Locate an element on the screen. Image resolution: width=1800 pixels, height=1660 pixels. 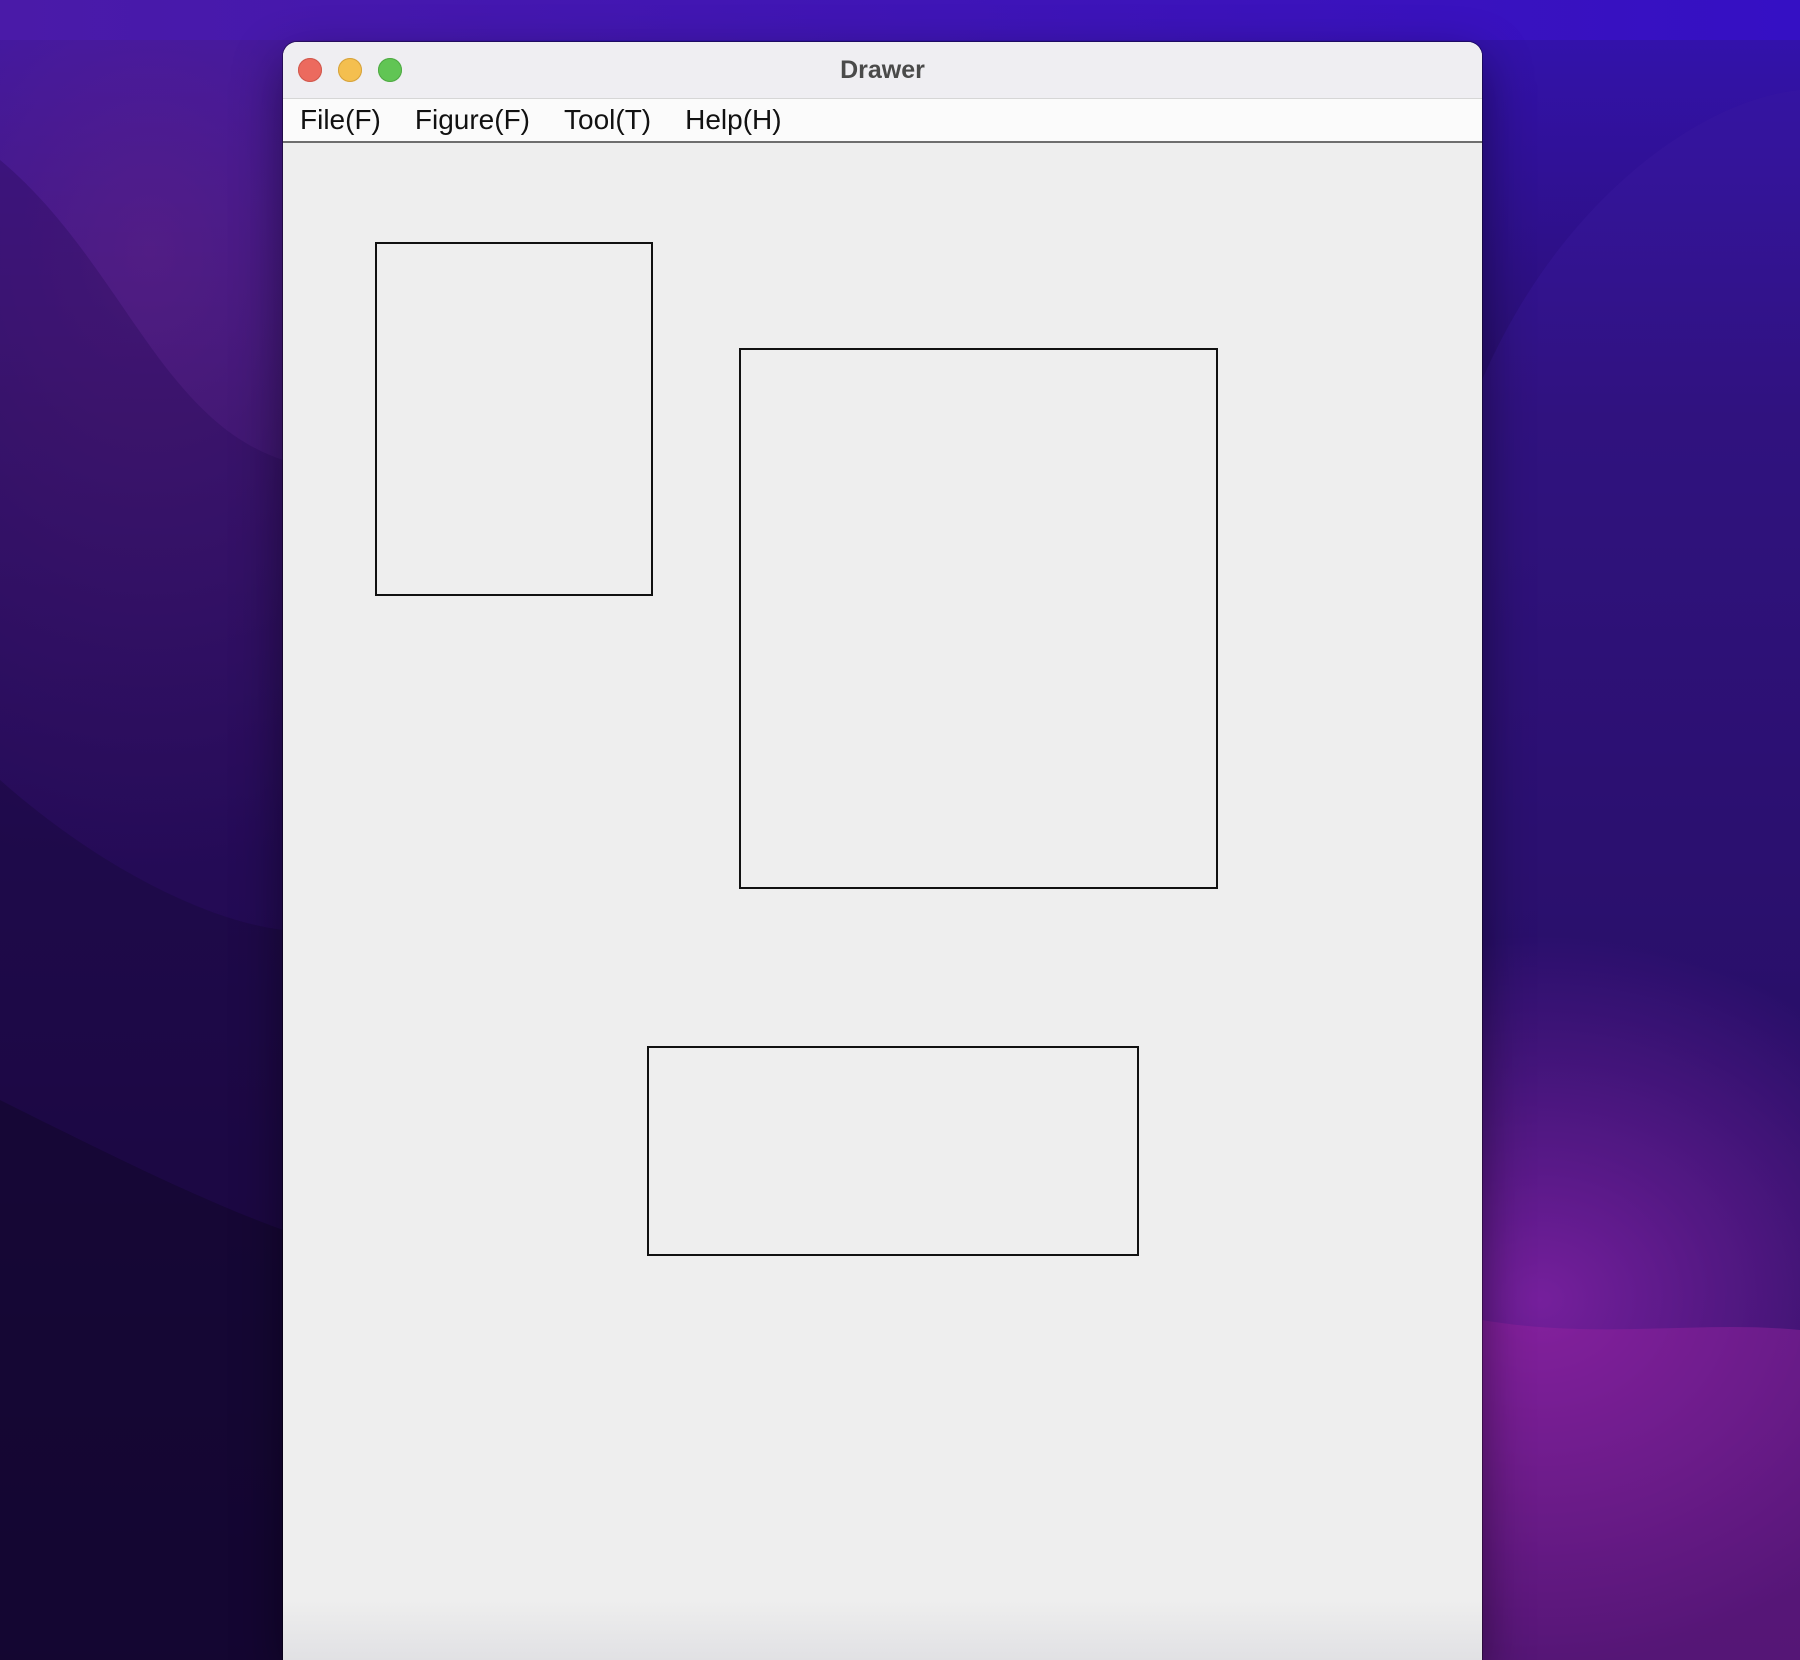
menu-bar: File(F) Figure(F) Tool(T) Help(H) is located at coordinates (882, 121).